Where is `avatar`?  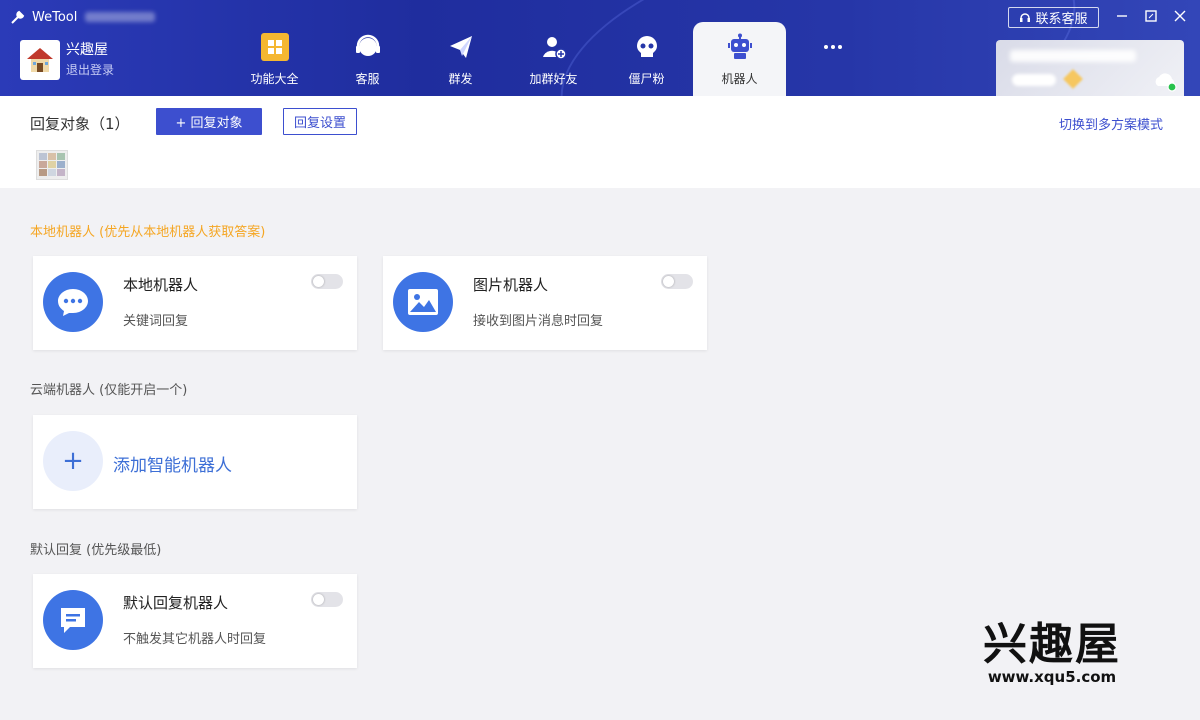 avatar is located at coordinates (40, 60).